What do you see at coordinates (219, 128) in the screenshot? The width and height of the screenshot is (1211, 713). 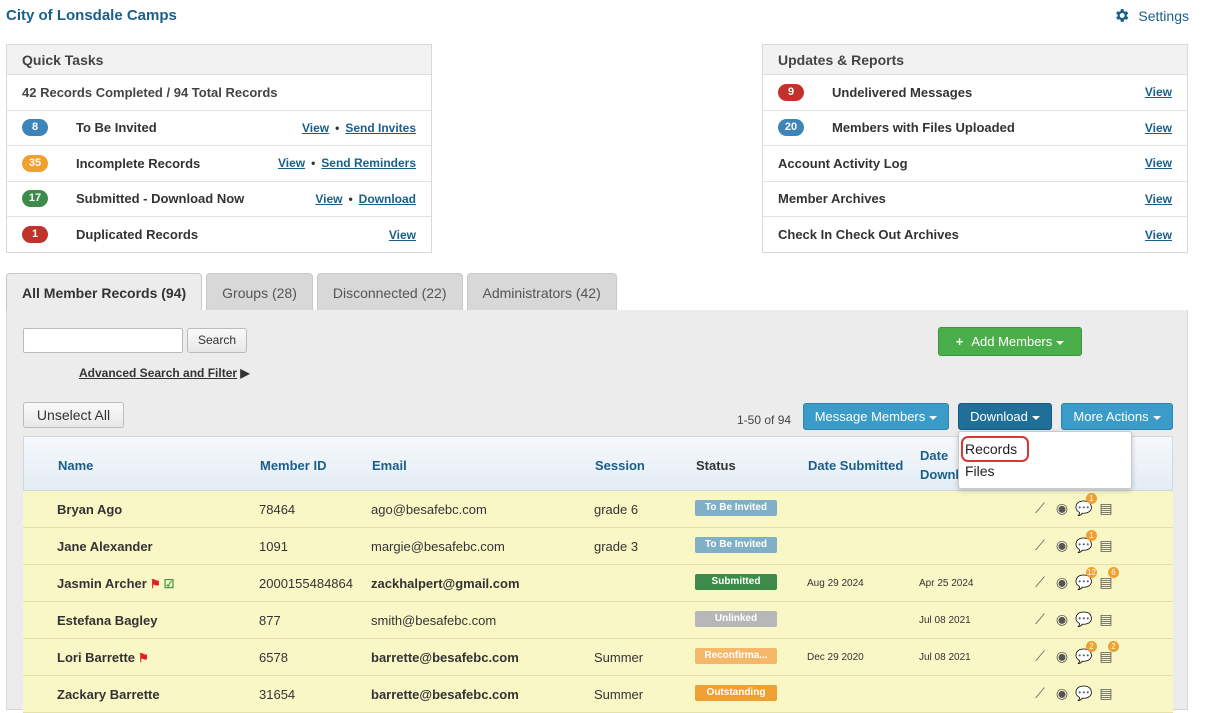 I see `task-row-to-be-invited: 8 To Be Invited View • Send Invites` at bounding box center [219, 128].